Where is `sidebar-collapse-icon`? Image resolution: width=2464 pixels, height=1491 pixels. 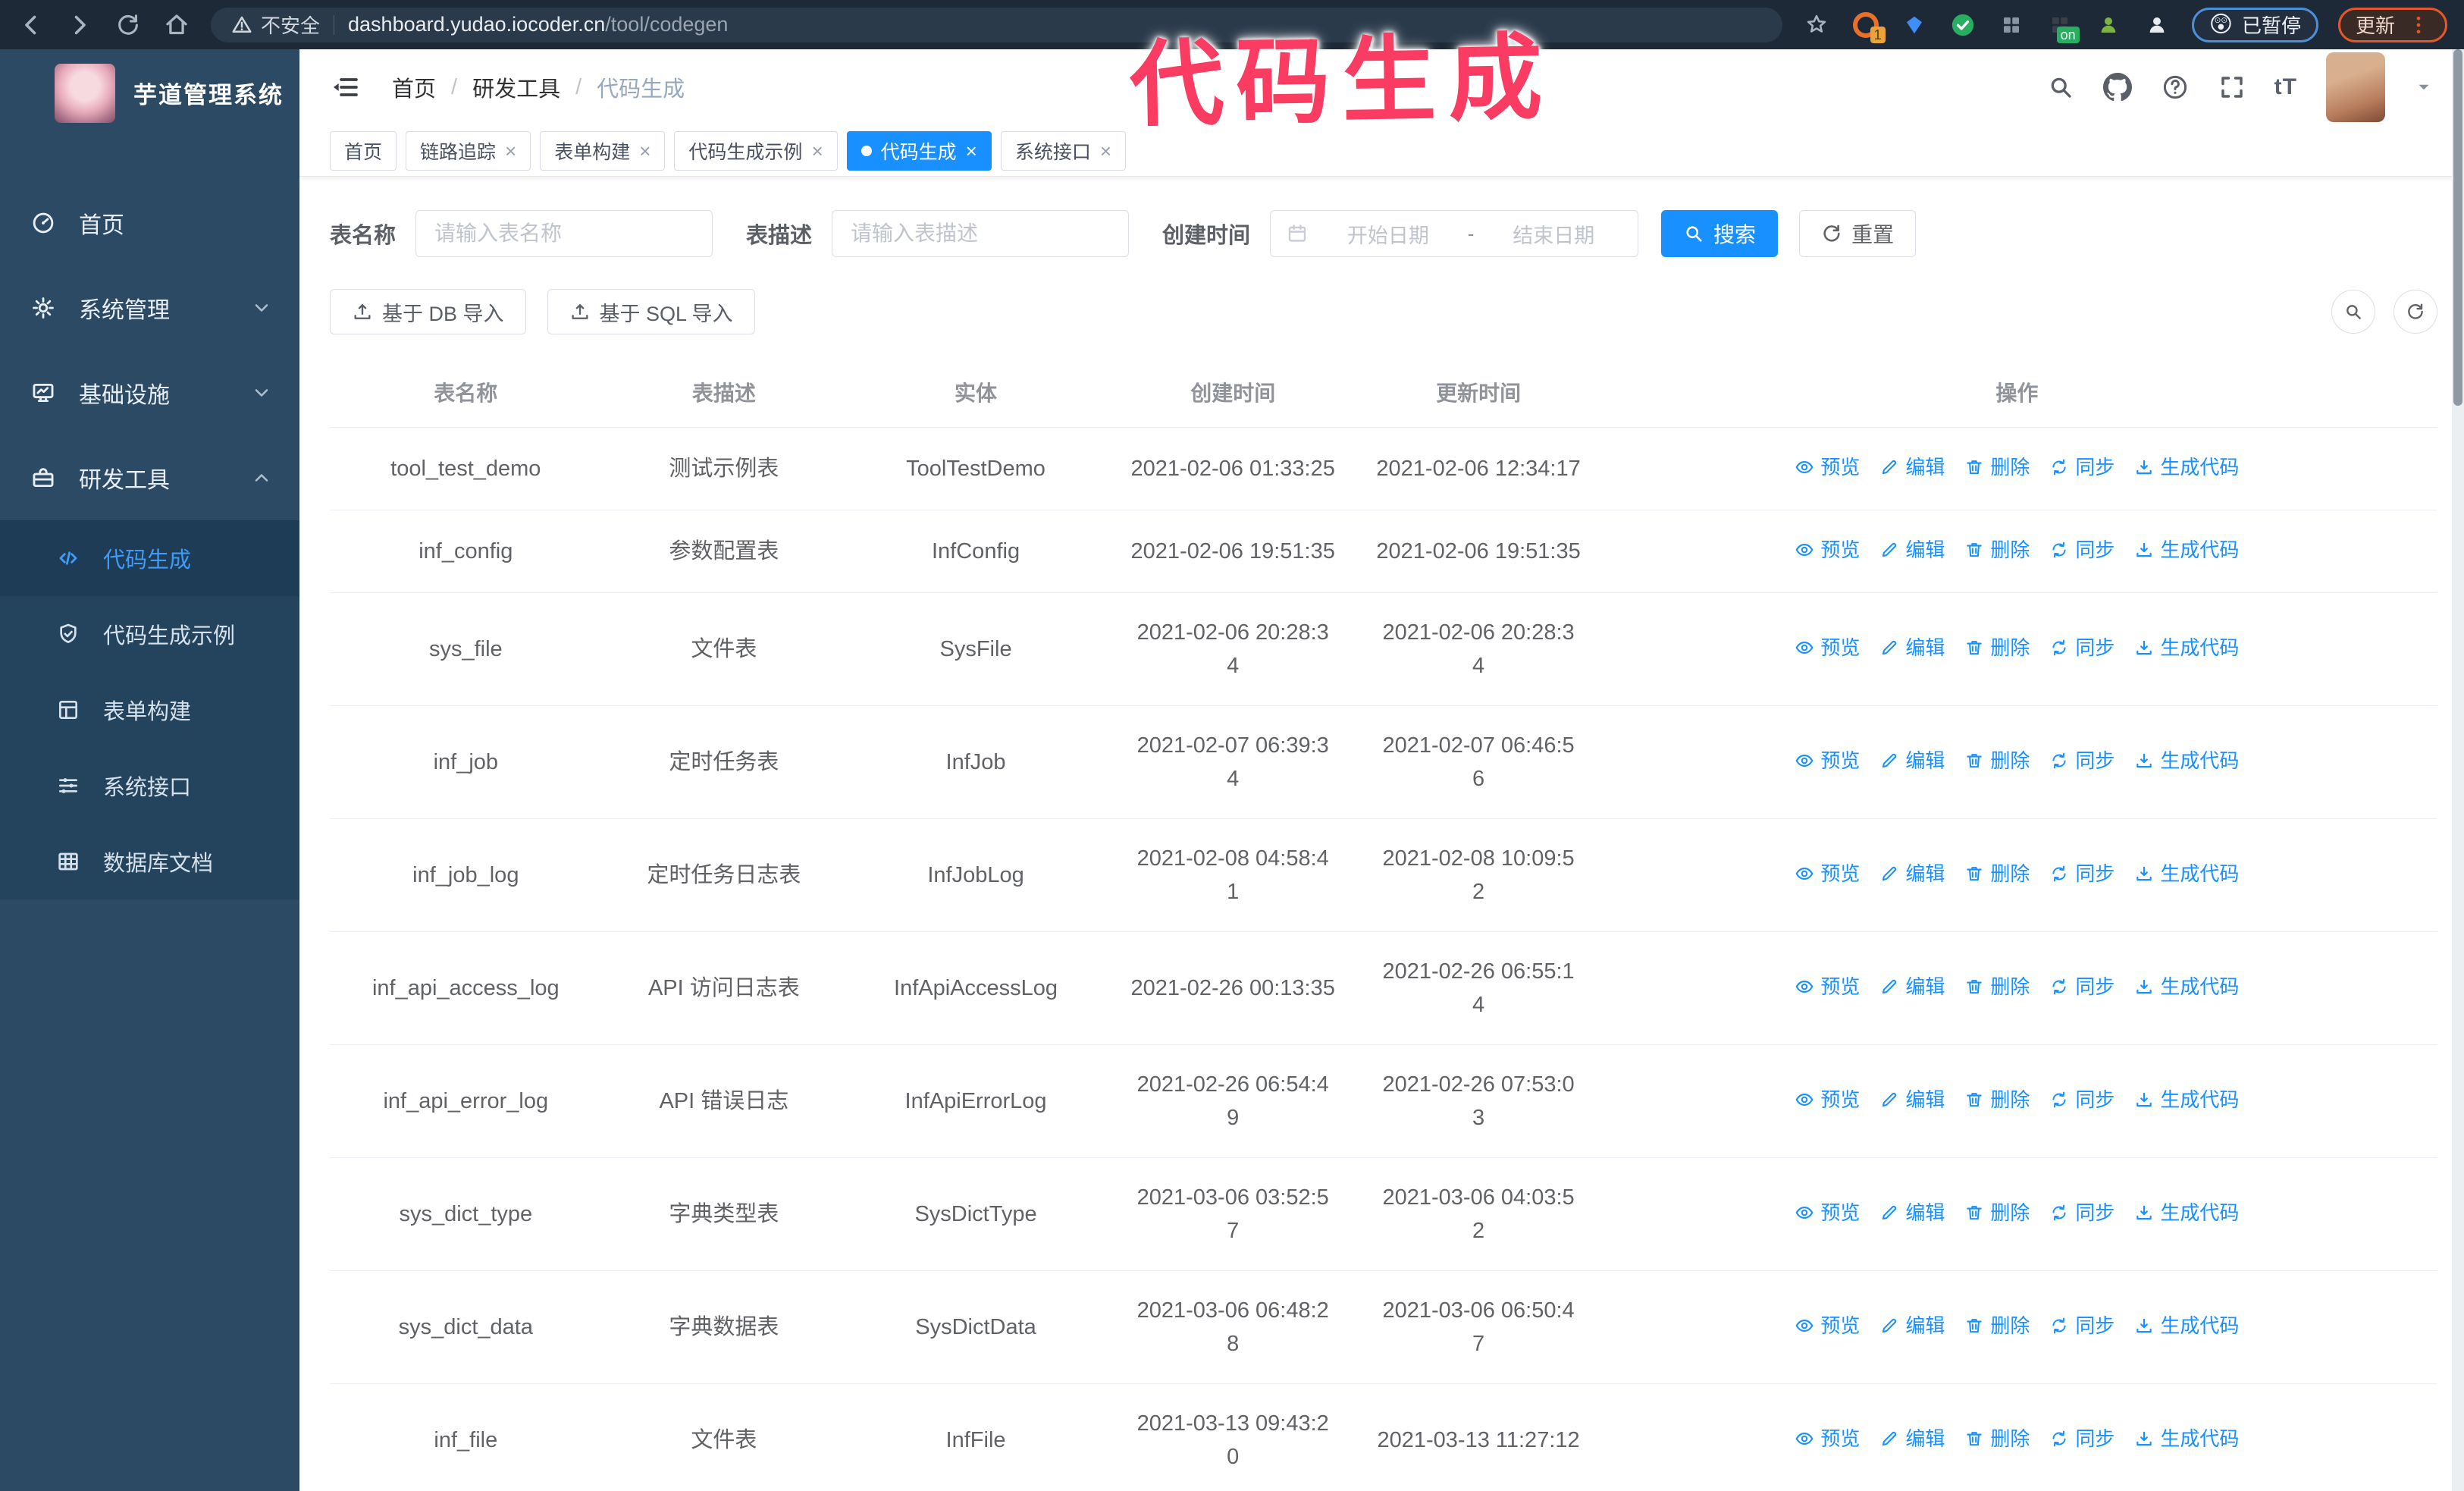 sidebar-collapse-icon is located at coordinates (345, 87).